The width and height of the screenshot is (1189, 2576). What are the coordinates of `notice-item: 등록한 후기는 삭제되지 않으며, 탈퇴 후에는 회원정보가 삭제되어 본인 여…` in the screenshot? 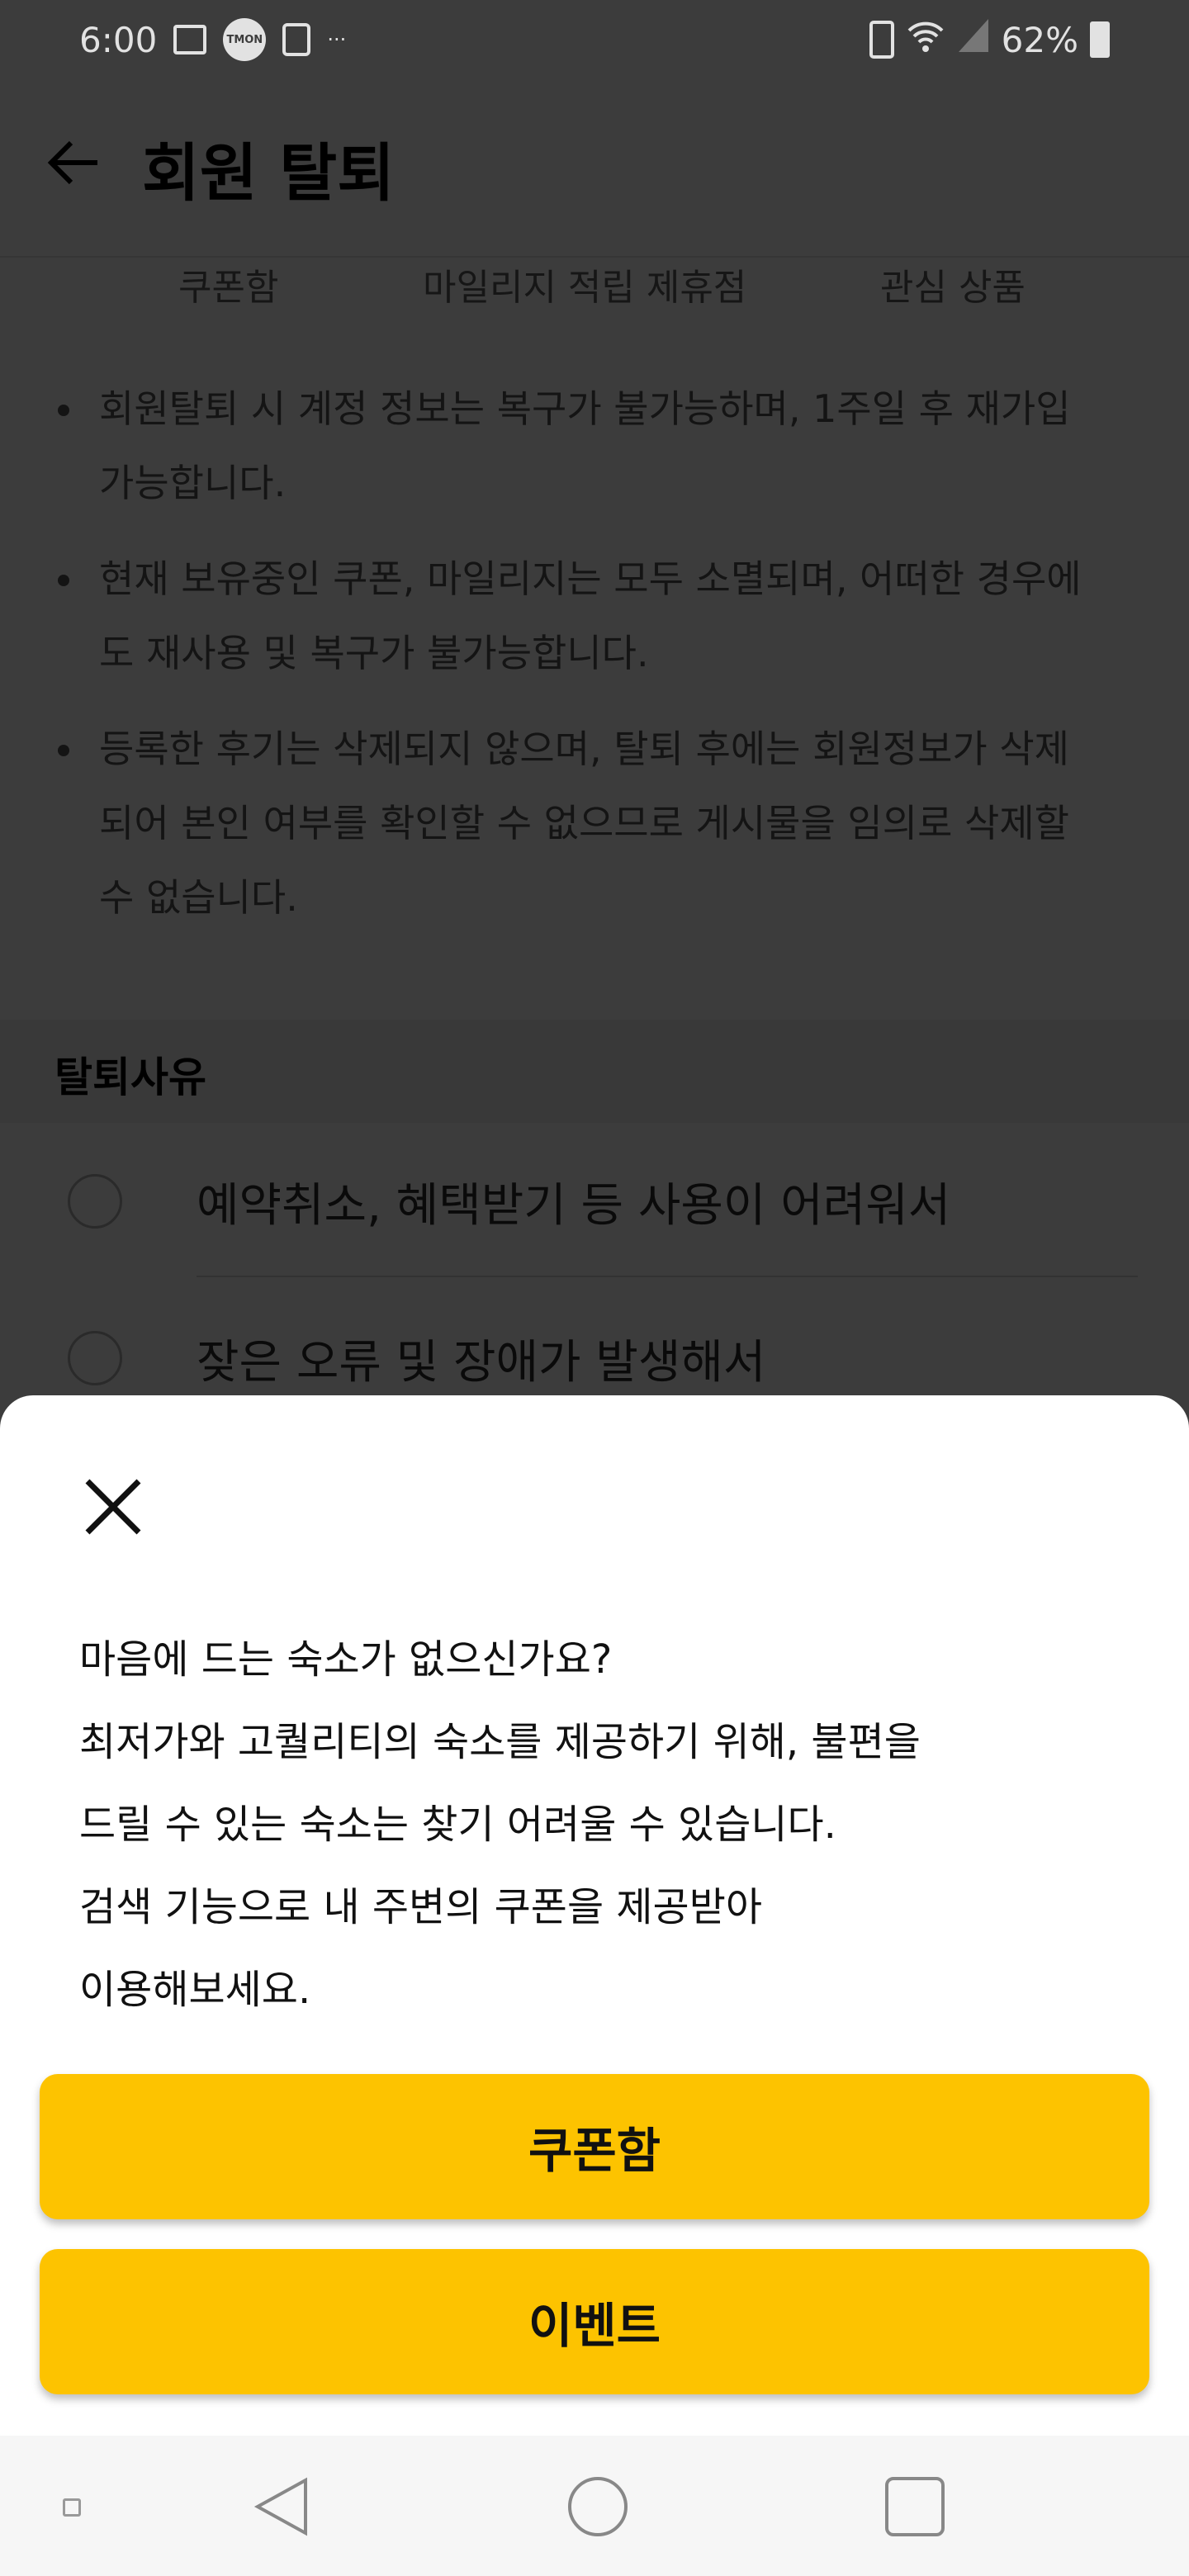 It's located at (574, 823).